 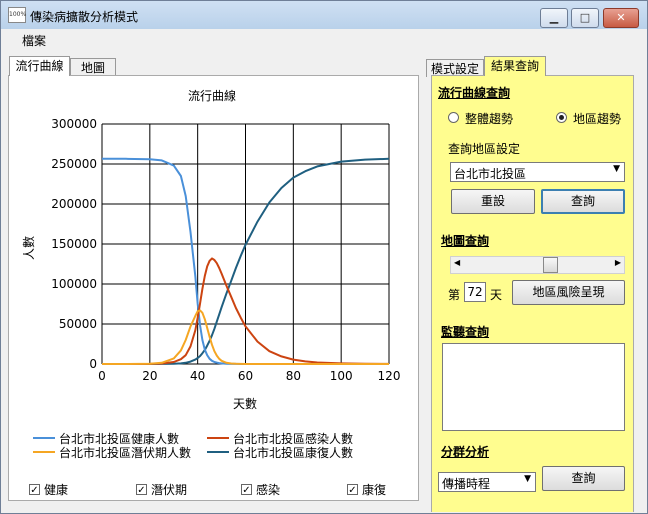 I want to click on y-tick-label: 150000, so click(x=74, y=244).